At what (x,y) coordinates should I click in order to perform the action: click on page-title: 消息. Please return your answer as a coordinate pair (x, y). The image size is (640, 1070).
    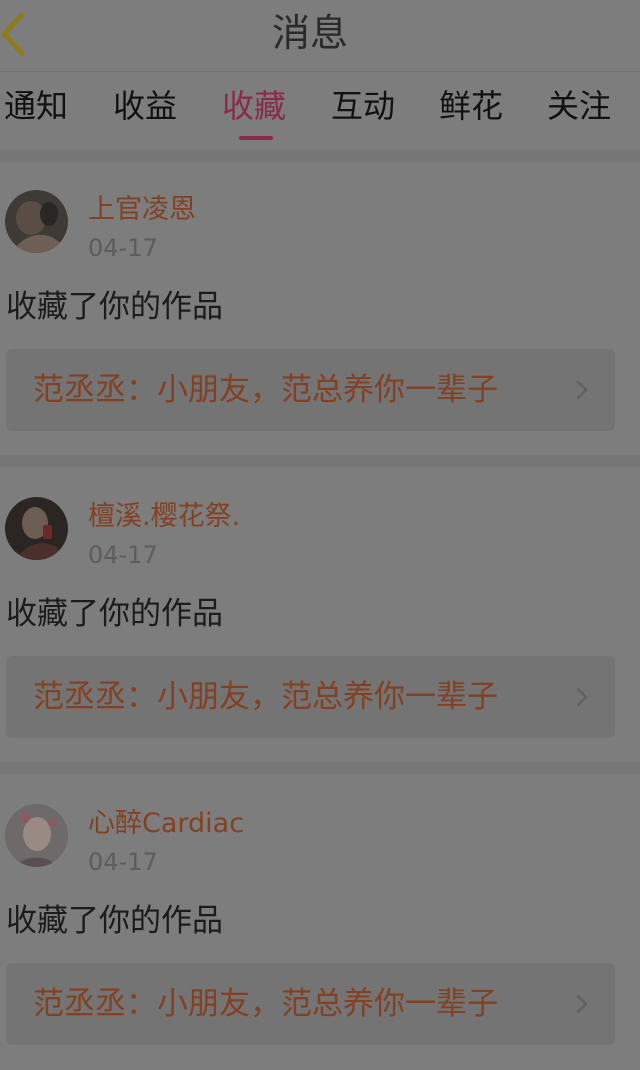
    Looking at the image, I should click on (309, 33).